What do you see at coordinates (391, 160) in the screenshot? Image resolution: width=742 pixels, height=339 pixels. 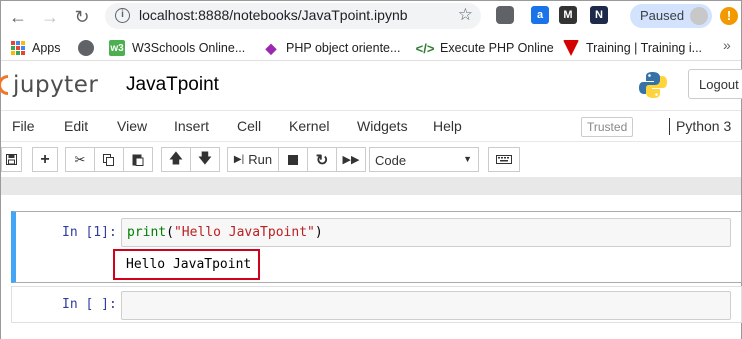 I see `cell-type-value: Code` at bounding box center [391, 160].